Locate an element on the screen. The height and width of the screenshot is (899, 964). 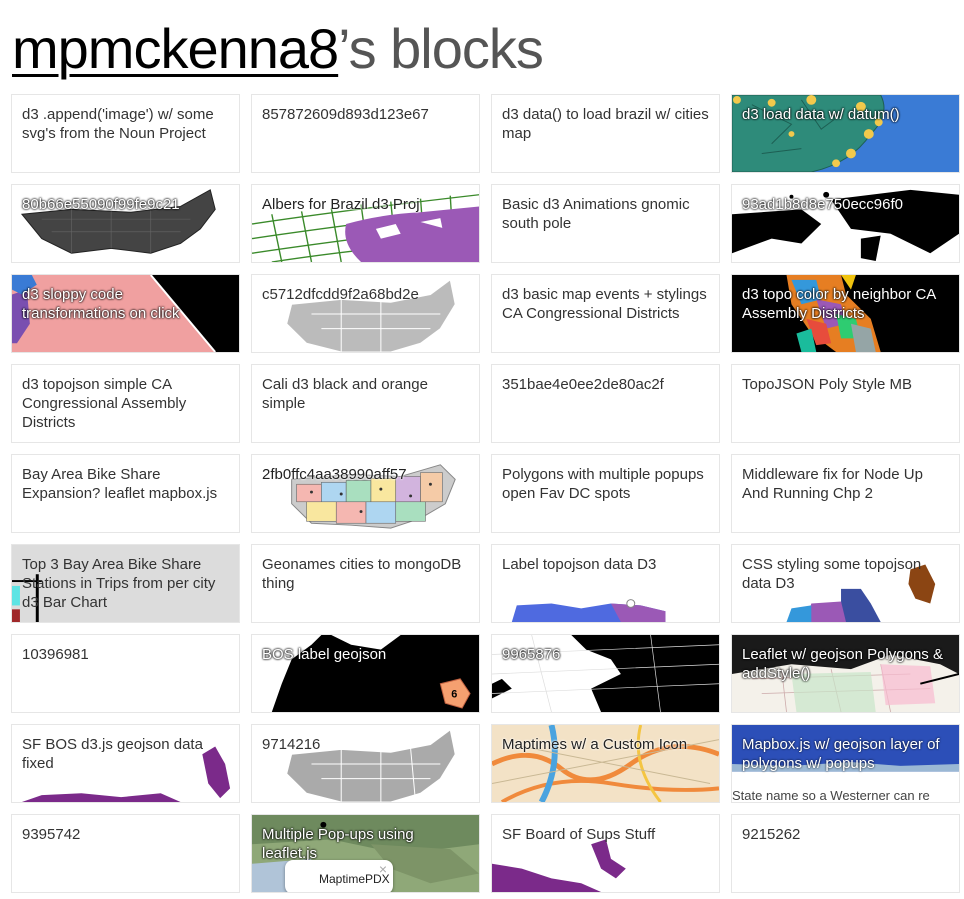
block-title: Label topojson data D3 is located at coordinates (579, 564).